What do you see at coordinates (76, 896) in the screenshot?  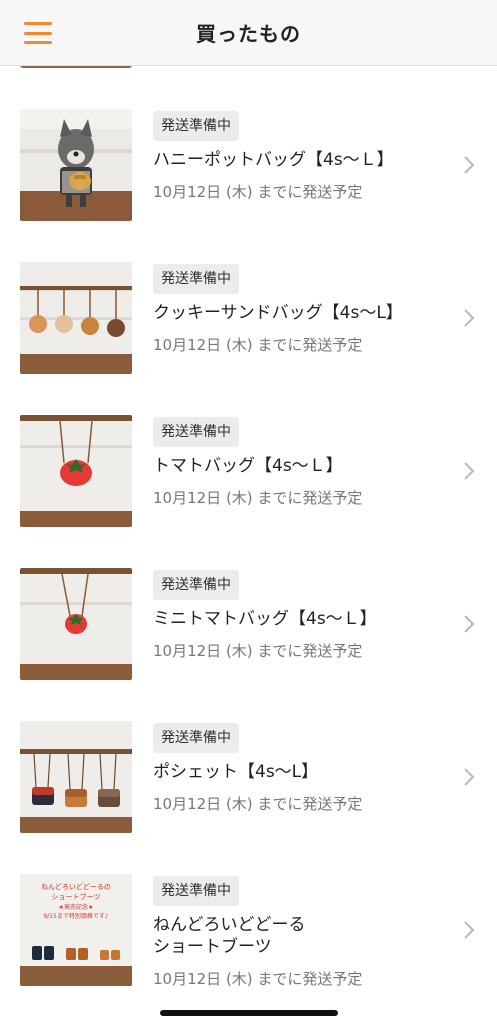 I see `thumb-caption-line: ショートブーツ` at bounding box center [76, 896].